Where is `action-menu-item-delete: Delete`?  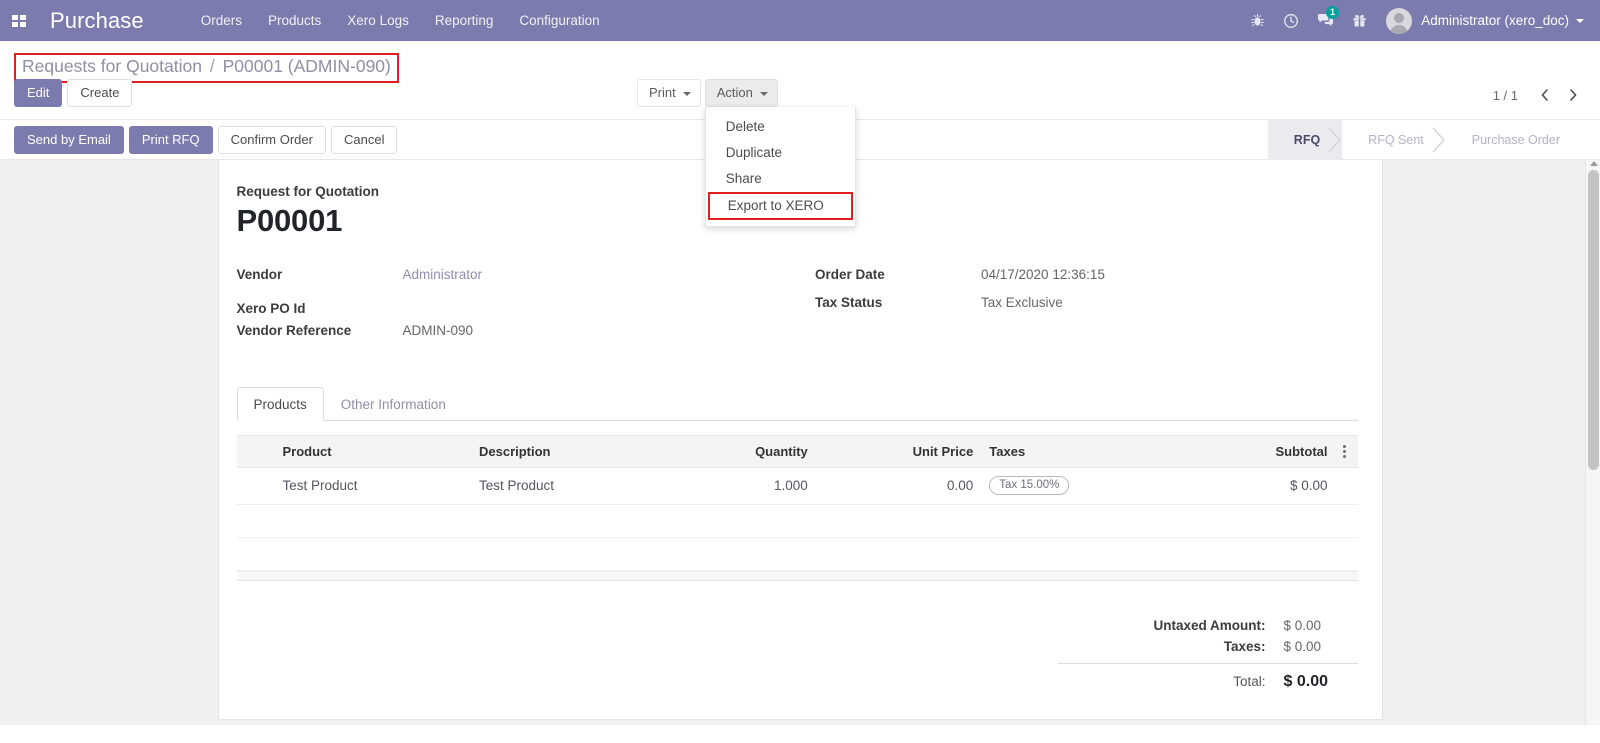 action-menu-item-delete: Delete is located at coordinates (780, 127).